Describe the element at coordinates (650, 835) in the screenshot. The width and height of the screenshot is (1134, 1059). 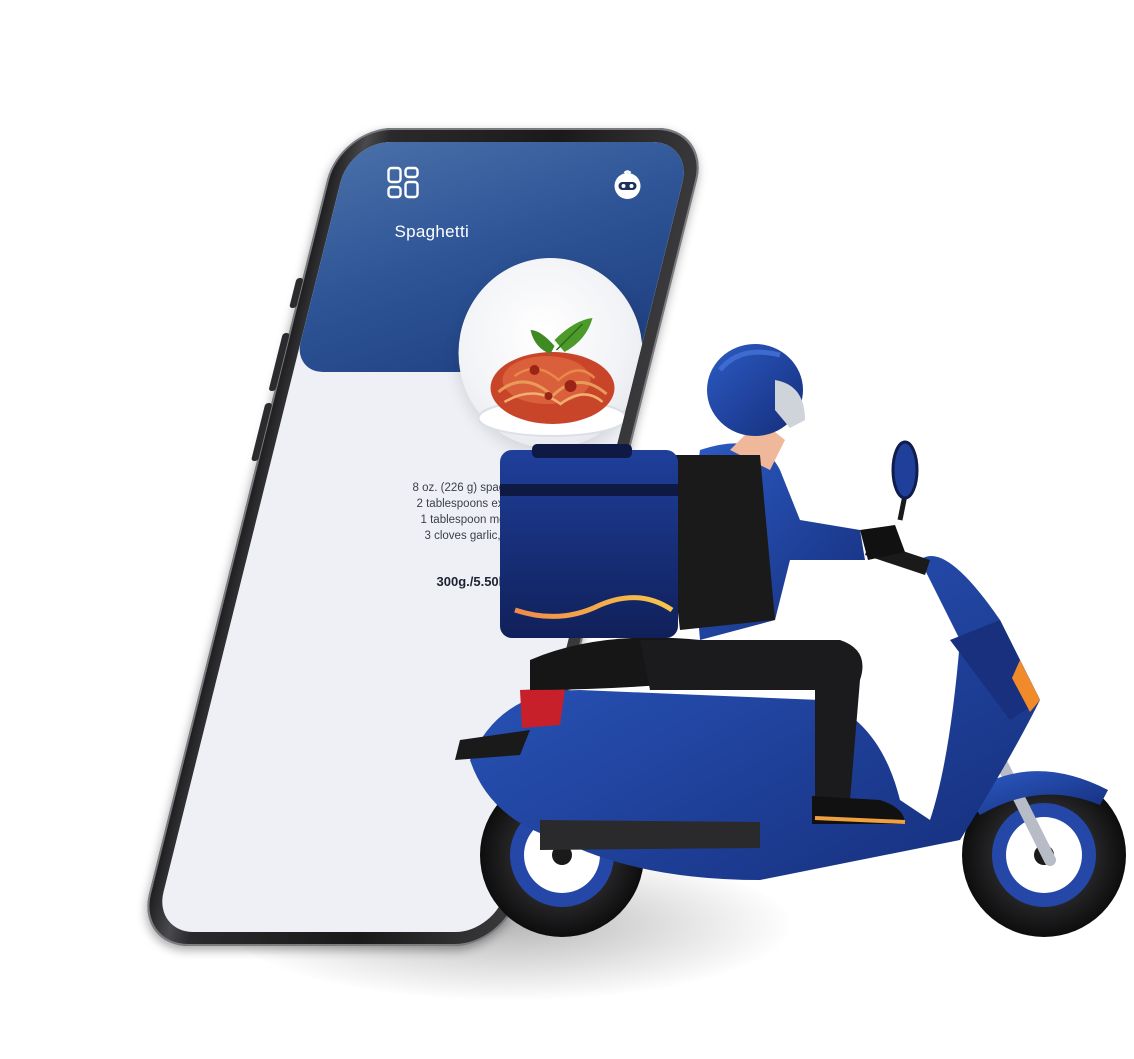
I see `footboard` at that location.